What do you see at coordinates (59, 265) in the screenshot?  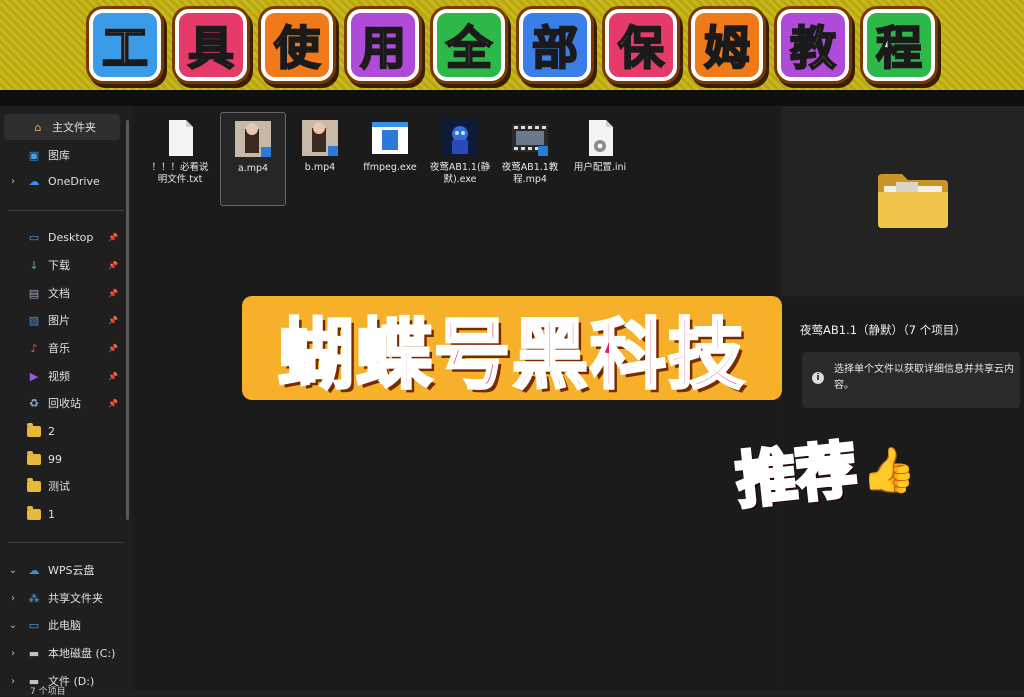 I see `sidebar-item-label: 下载` at bounding box center [59, 265].